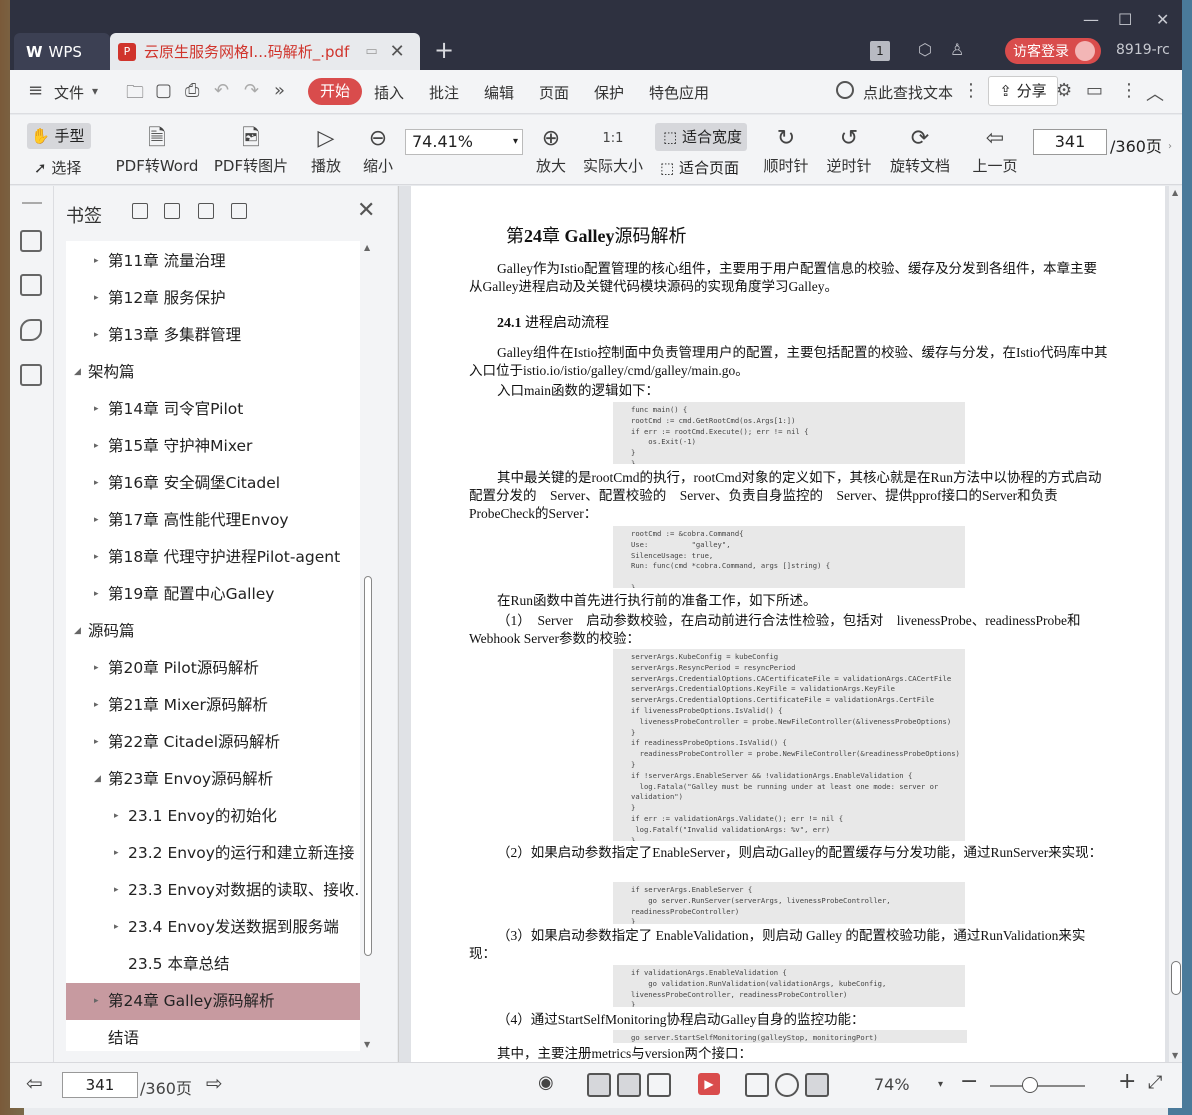 The height and width of the screenshot is (1115, 1192). I want to click on print-icon: ⎙, so click(192, 90).